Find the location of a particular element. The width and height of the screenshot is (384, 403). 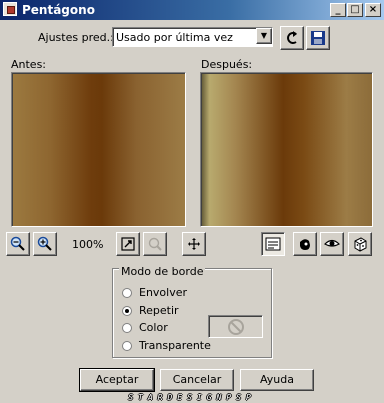

toggle-preview-button is located at coordinates (273, 244).